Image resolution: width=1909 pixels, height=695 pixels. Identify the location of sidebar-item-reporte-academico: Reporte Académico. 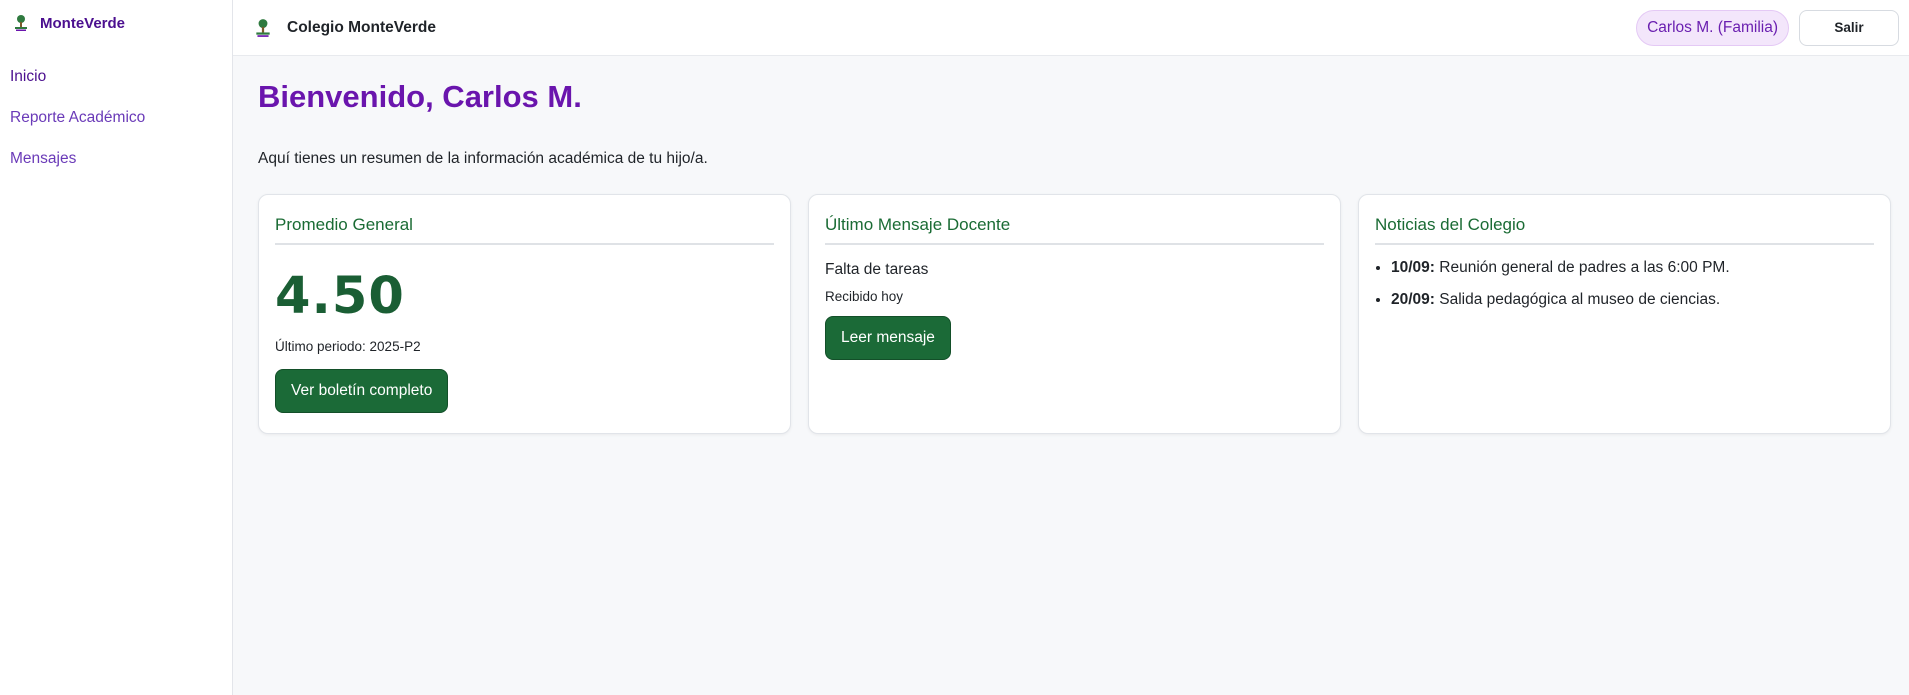
(116, 117).